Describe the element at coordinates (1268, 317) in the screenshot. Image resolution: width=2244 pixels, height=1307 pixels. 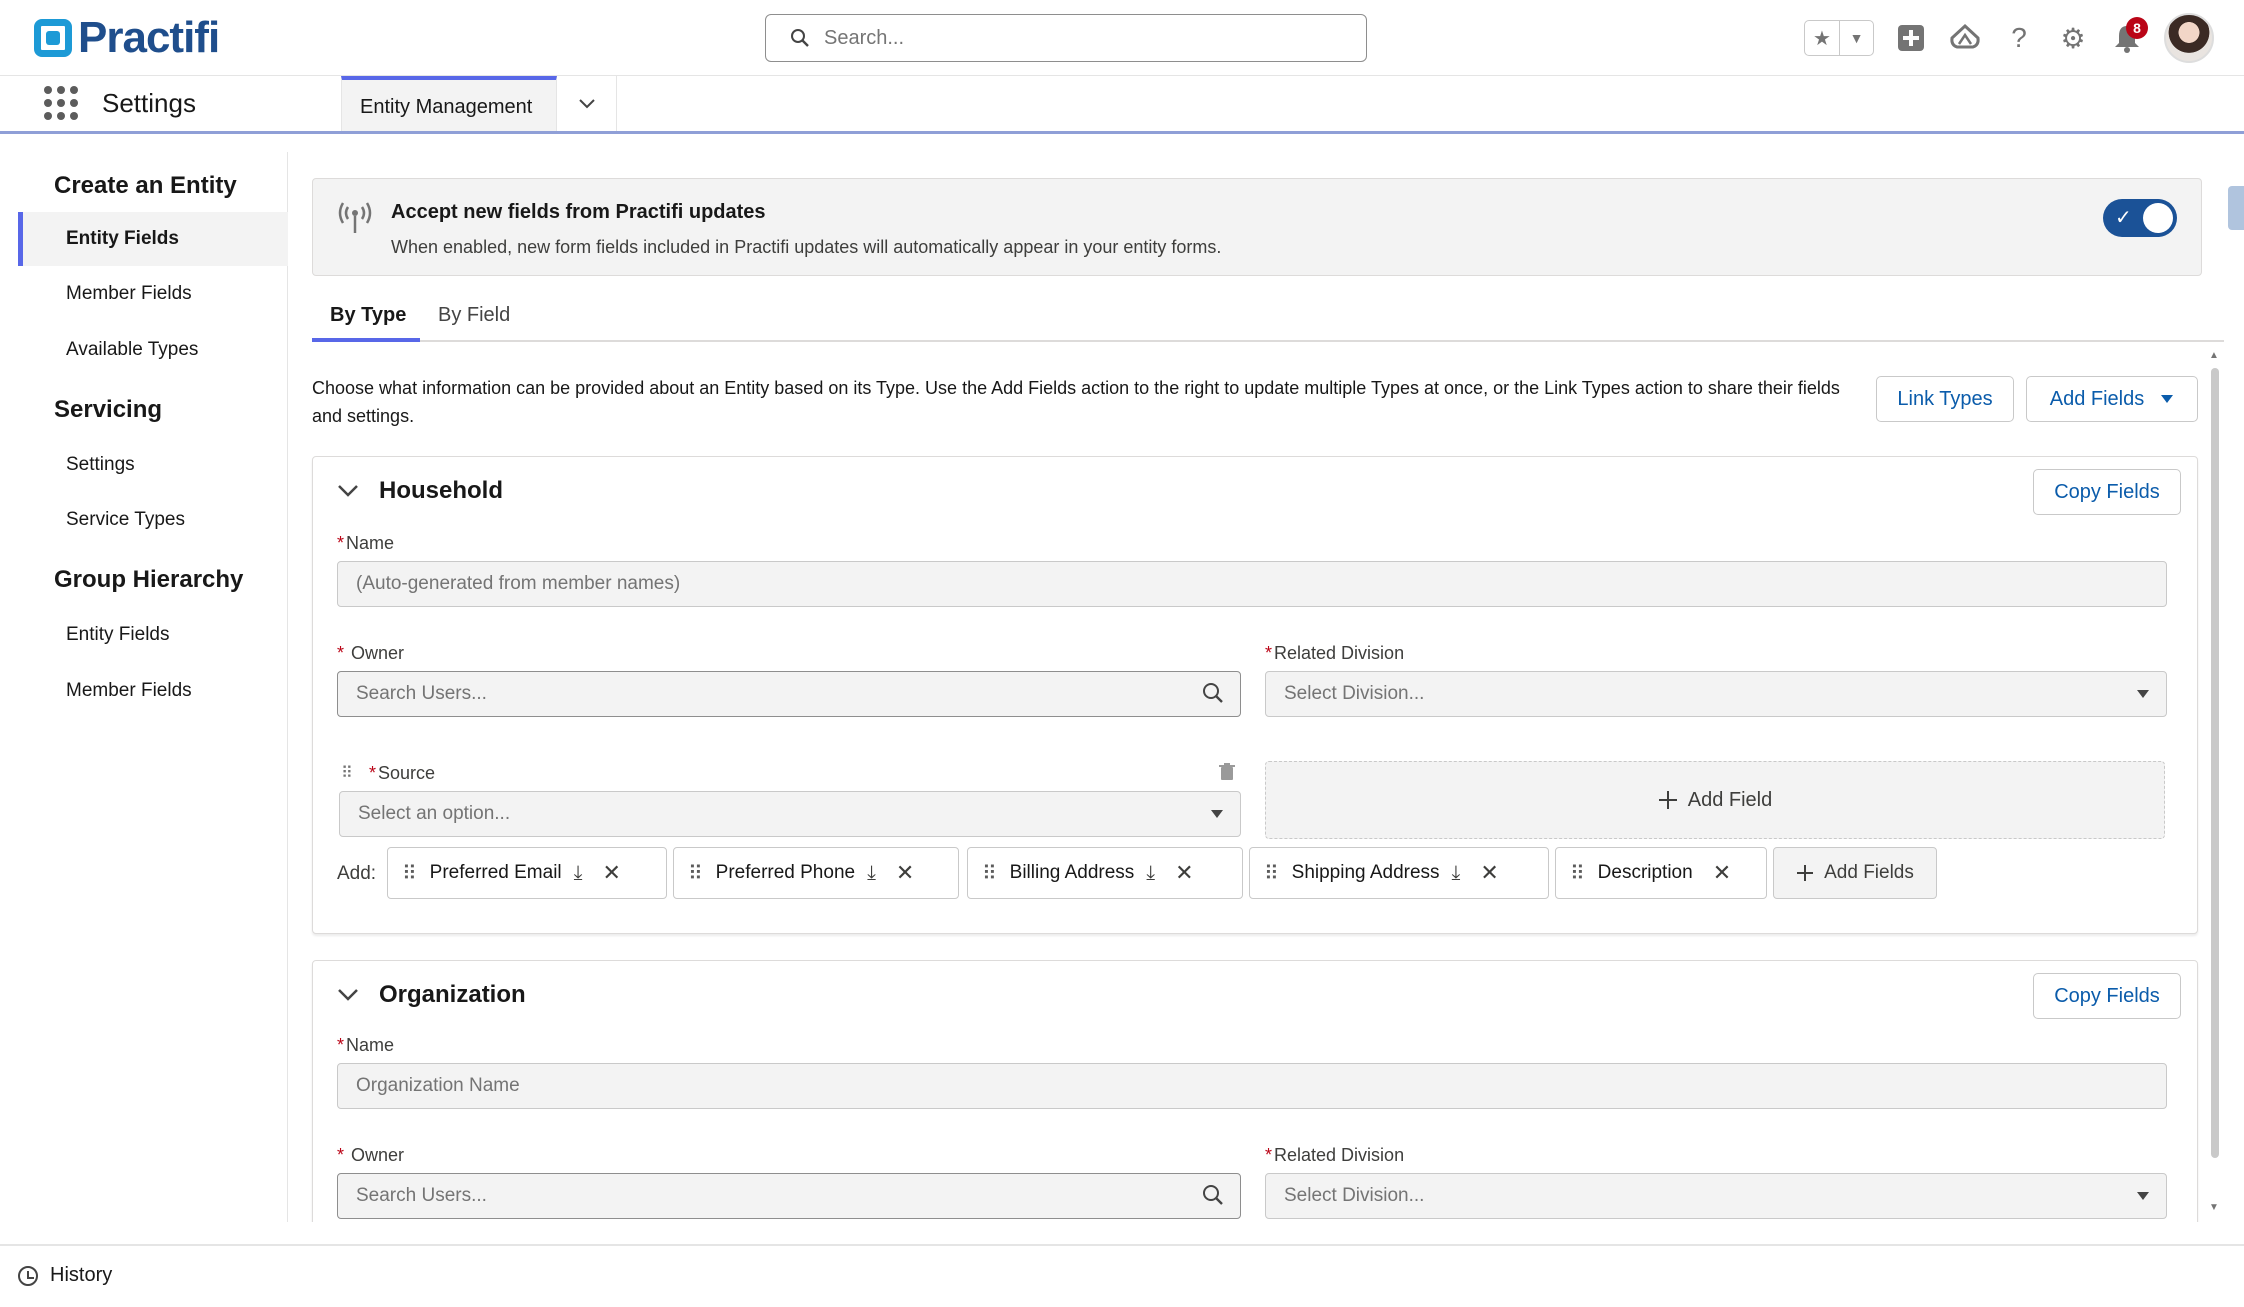
I see `view-tabs: By Type By Field` at that location.